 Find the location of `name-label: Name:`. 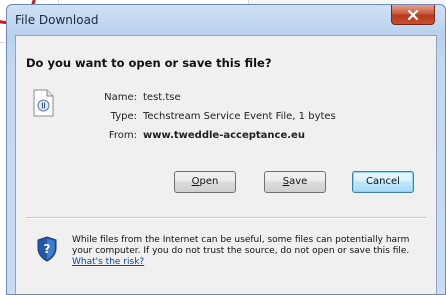

name-label: Name: is located at coordinates (120, 97).